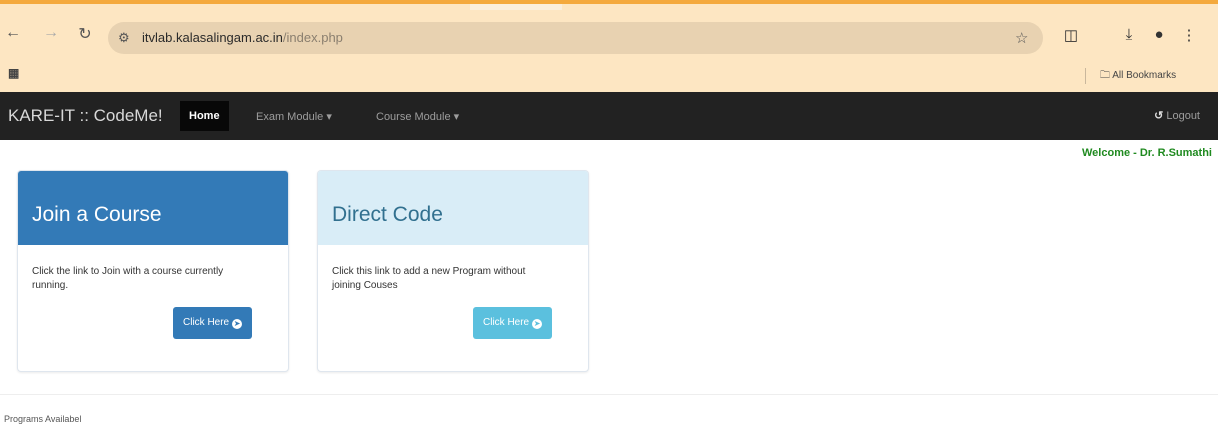 The height and width of the screenshot is (424, 1218). Describe the element at coordinates (516, 7) in the screenshot. I see `active-tab-edge` at that location.